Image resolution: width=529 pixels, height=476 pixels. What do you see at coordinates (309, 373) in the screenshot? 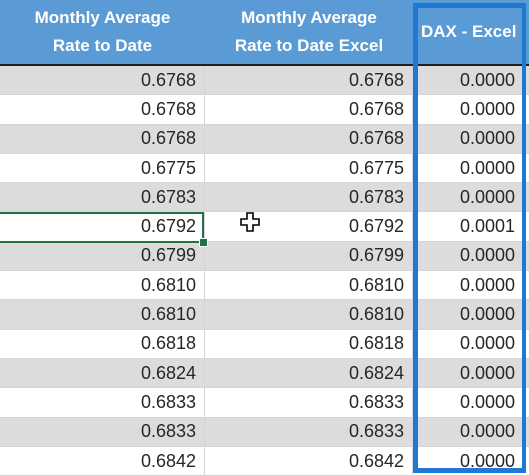
I see `rate-excel-cell: 0.6824` at bounding box center [309, 373].